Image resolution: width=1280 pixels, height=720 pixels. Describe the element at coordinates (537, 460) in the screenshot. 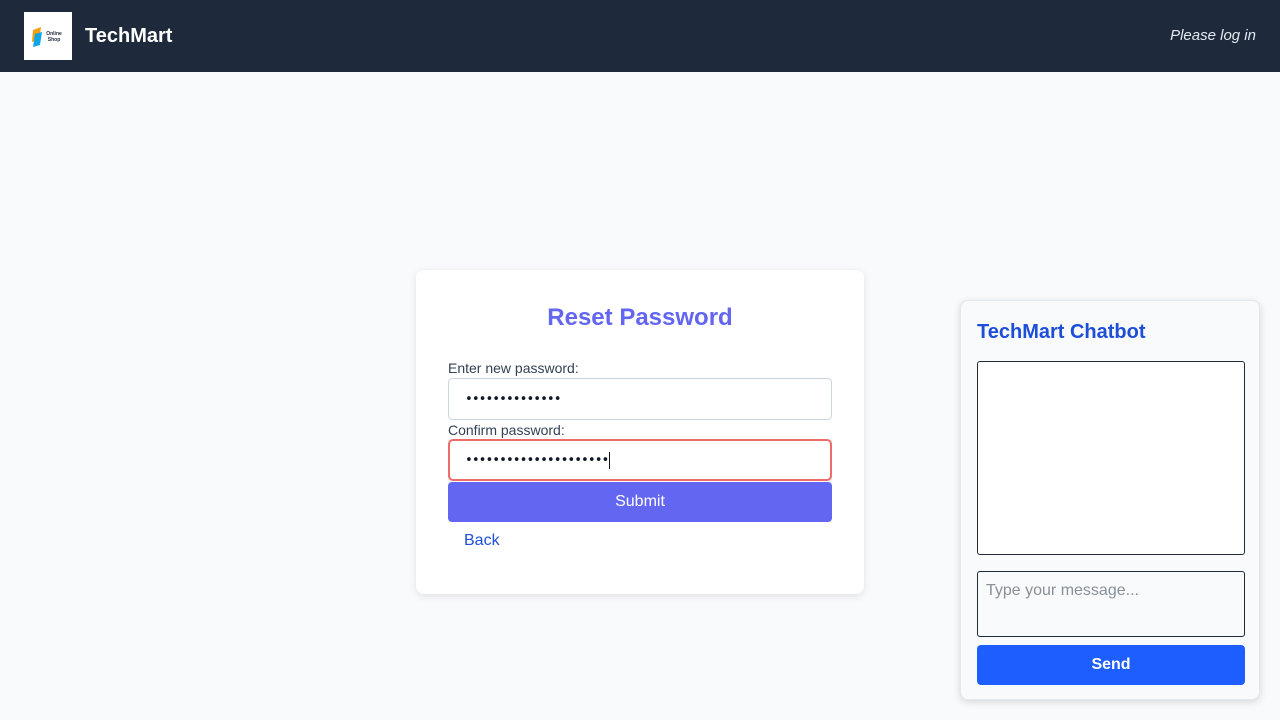

I see `confirm-password-value: •••••••••••••••••••••` at that location.